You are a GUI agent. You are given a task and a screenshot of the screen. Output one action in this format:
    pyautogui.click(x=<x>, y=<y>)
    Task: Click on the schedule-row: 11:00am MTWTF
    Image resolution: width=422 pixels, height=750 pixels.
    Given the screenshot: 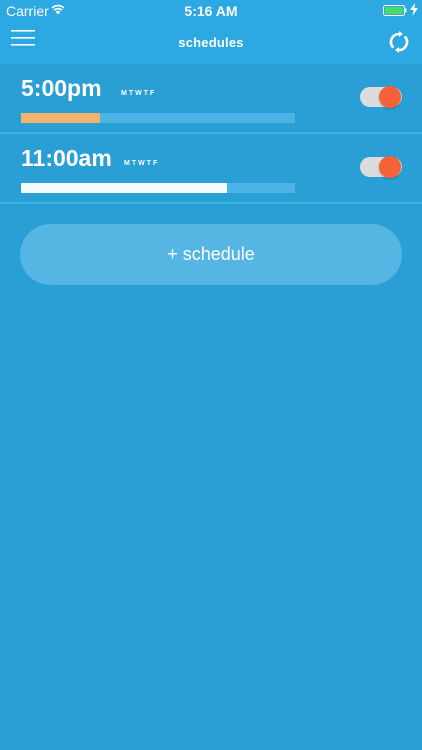 What is the action you would take?
    pyautogui.click(x=211, y=169)
    